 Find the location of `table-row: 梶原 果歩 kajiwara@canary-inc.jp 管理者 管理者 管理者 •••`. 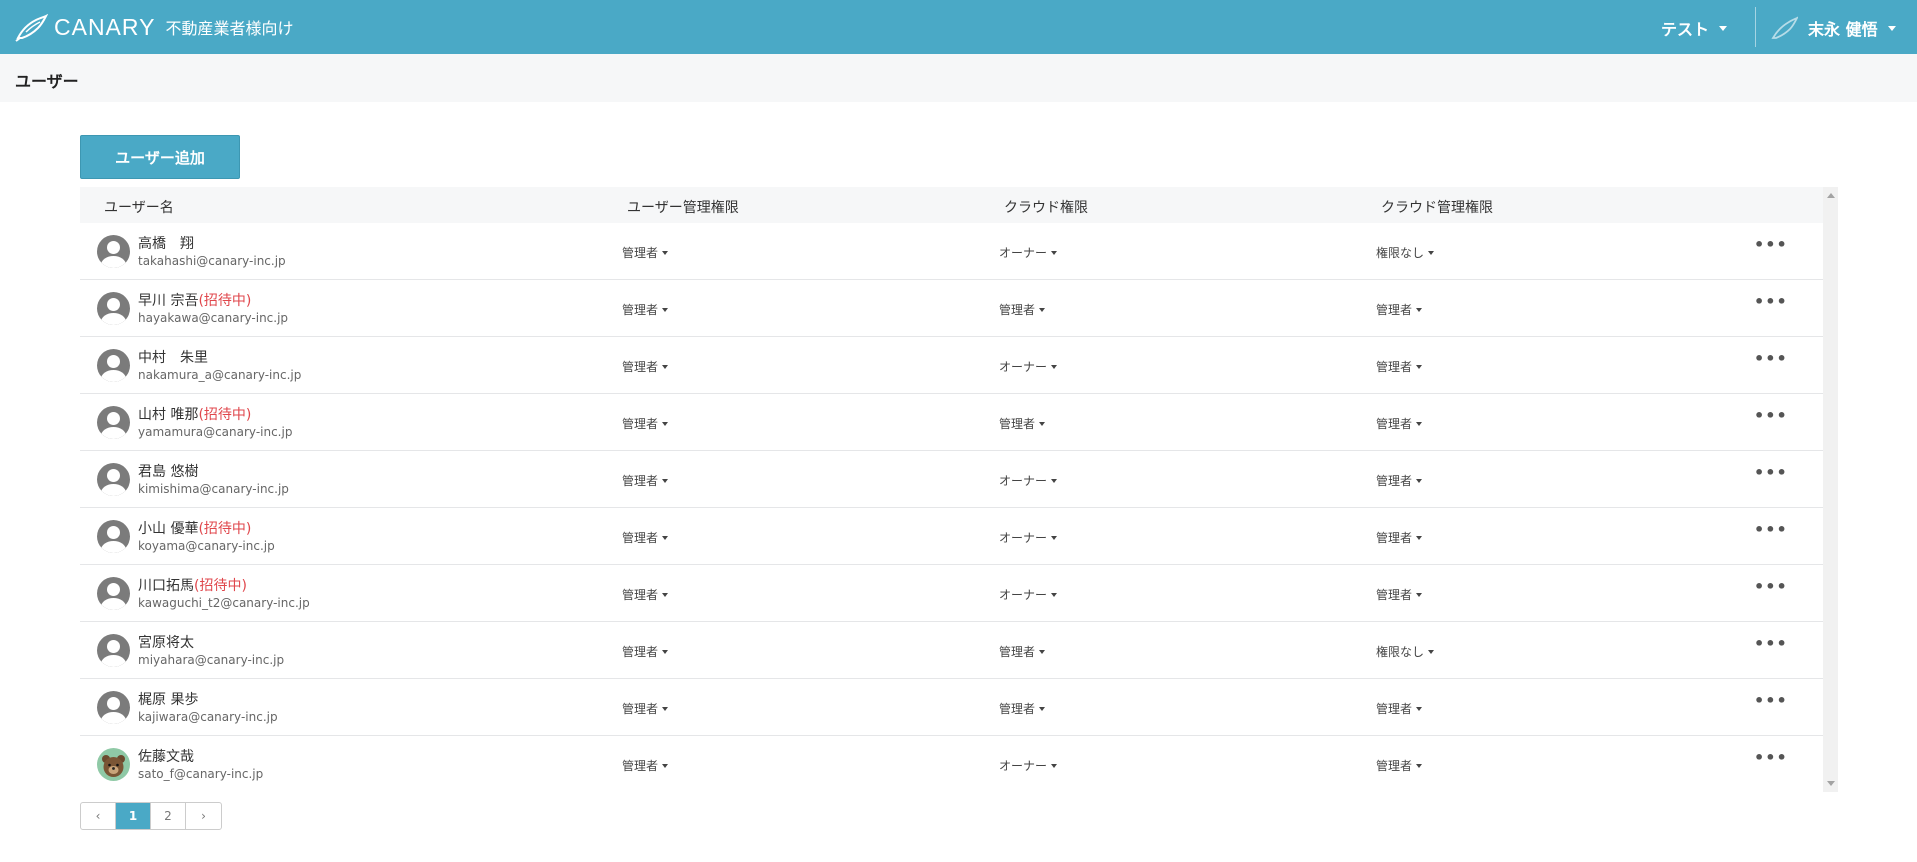

table-row: 梶原 果歩 kajiwara@canary-inc.jp 管理者 管理者 管理者 ••• is located at coordinates (951, 707).